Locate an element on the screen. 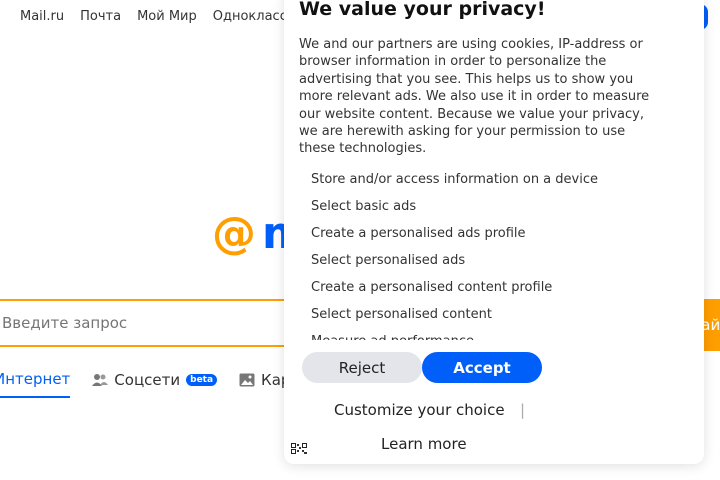  people-icon is located at coordinates (100, 380).